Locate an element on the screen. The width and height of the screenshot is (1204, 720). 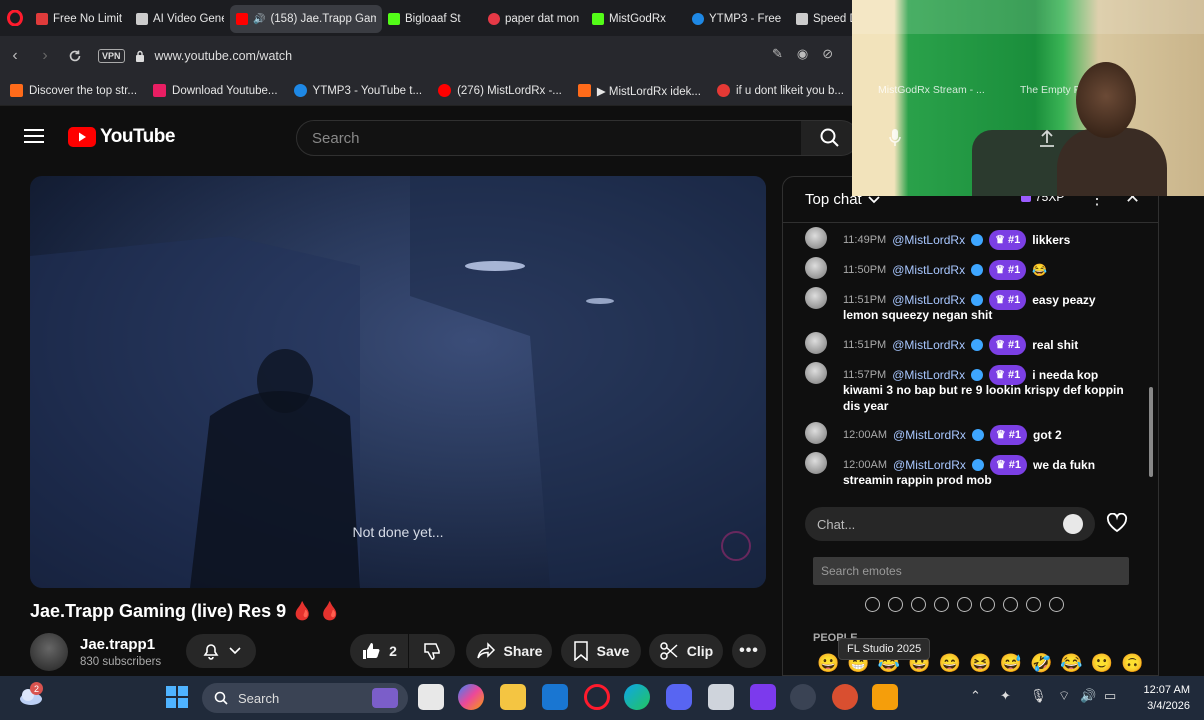
youtube-emote-tab-icon is located at coordinates (872, 604).